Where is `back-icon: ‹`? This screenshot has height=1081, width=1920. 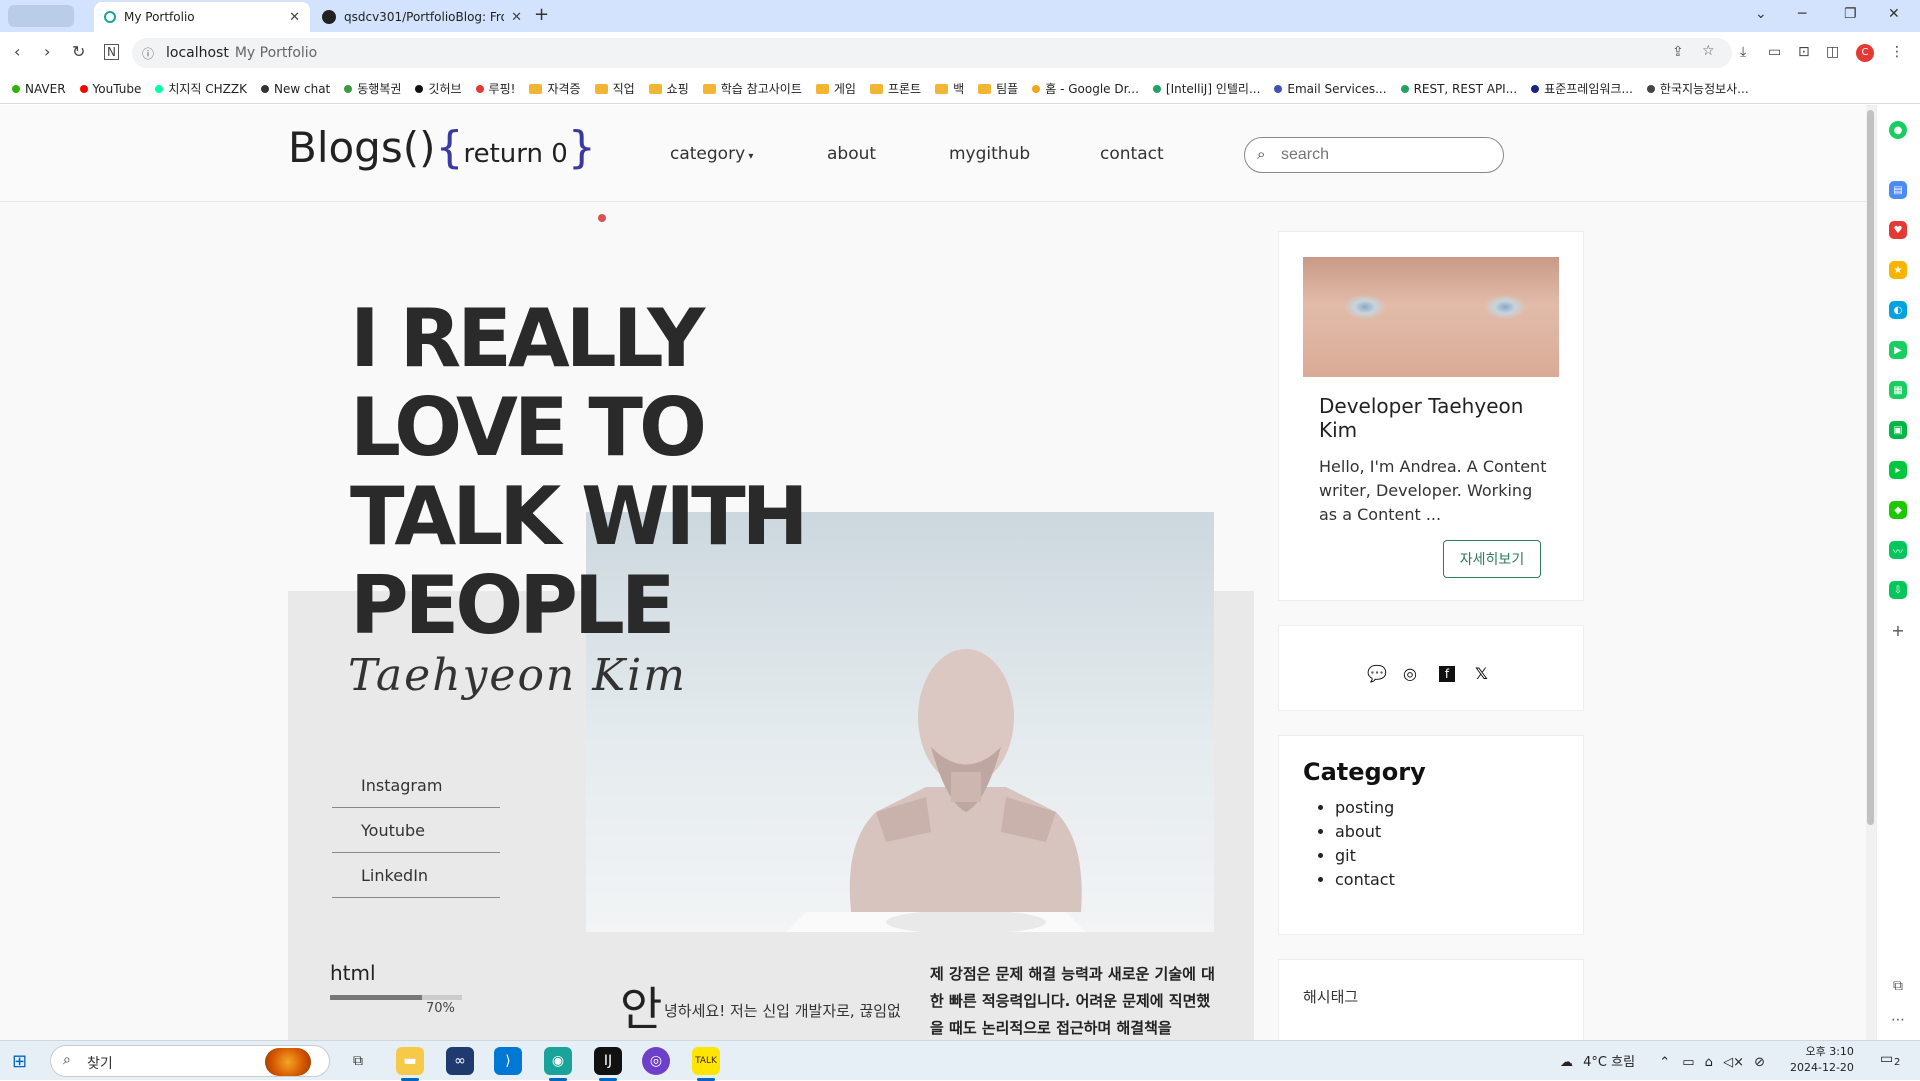 back-icon: ‹ is located at coordinates (17, 51).